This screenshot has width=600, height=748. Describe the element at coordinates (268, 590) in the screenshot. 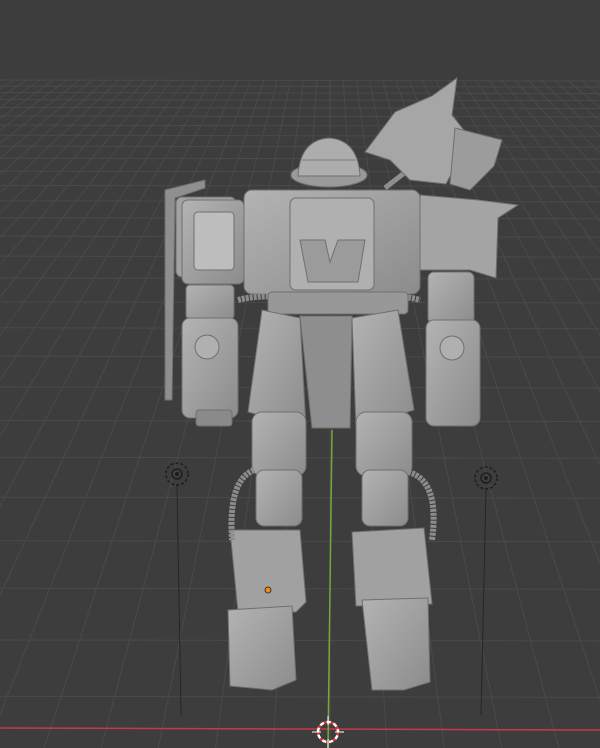

I see `origin-point` at that location.